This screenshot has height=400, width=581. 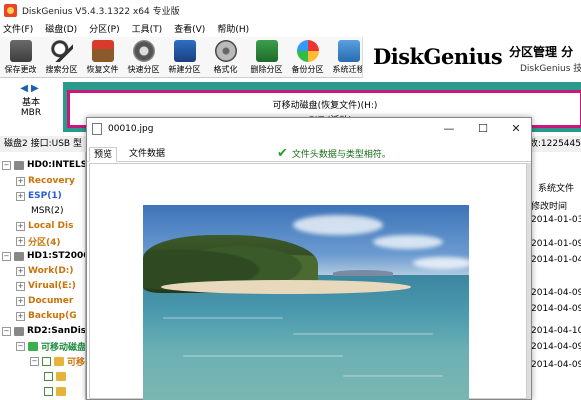 What do you see at coordinates (556, 220) in the screenshot?
I see `file-date: 2014-01-03` at bounding box center [556, 220].